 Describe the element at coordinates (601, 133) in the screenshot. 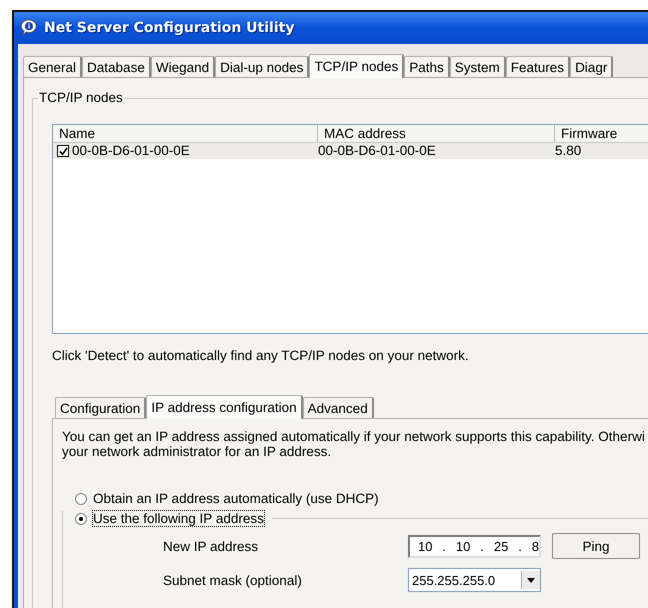

I see `column-header: Firmware` at that location.